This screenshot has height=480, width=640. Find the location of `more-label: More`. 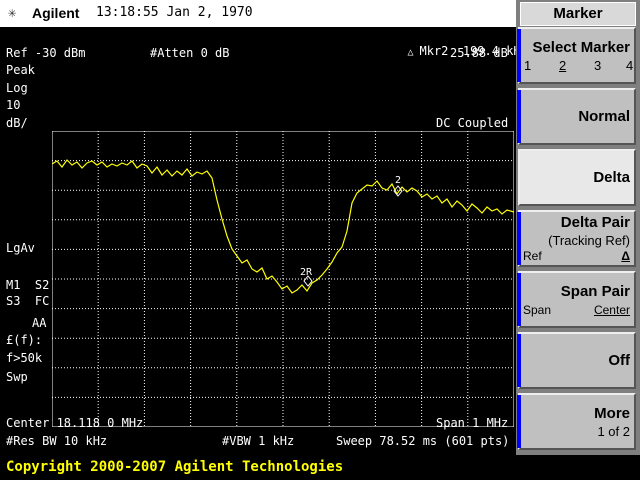

more-label: More is located at coordinates (612, 413).